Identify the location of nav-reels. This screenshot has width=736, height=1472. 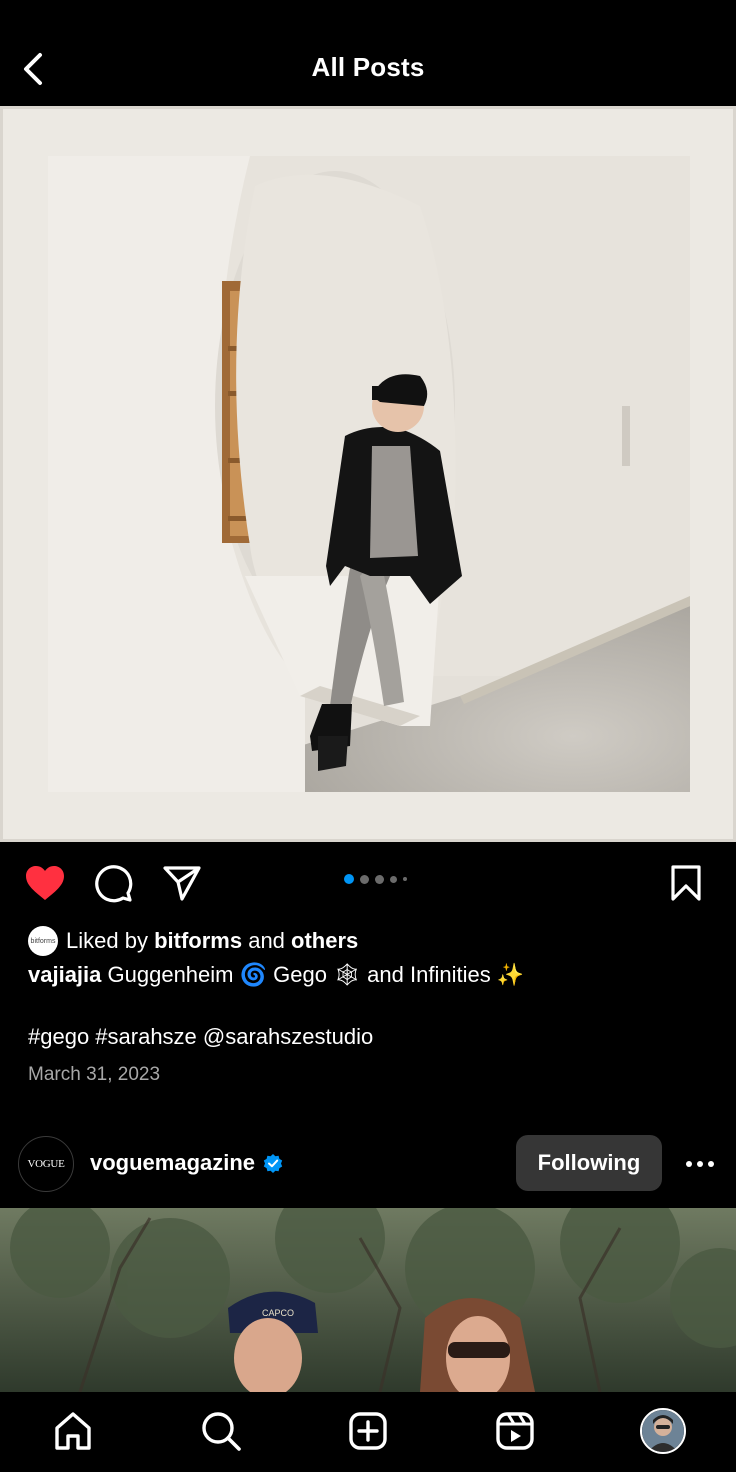
(515, 1431).